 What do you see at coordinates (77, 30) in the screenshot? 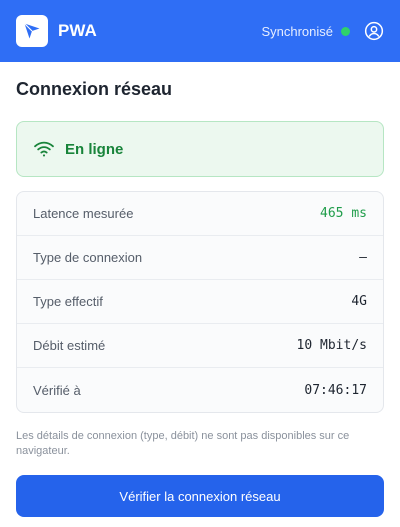
I see `app-name: PWA` at bounding box center [77, 30].